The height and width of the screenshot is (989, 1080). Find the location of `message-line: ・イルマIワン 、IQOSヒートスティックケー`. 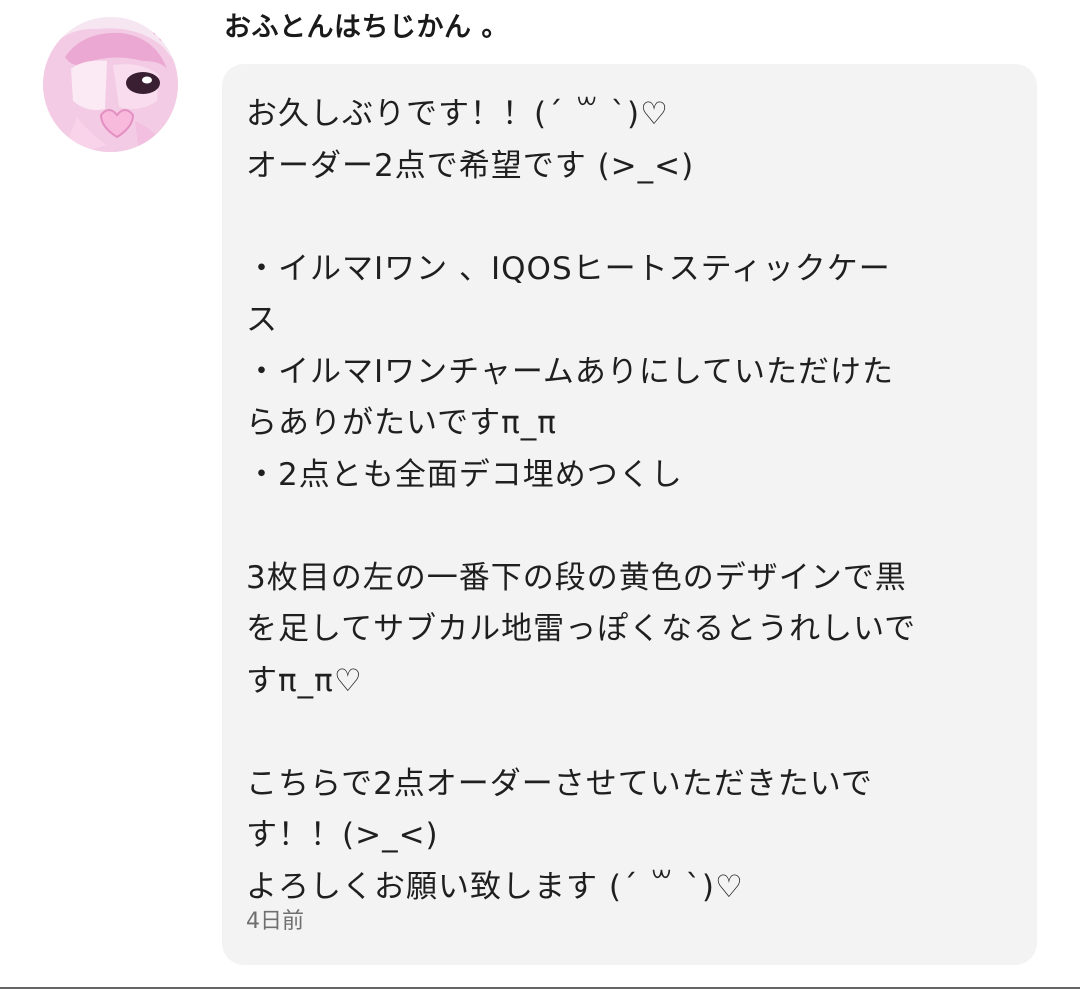

message-line: ・イルマIワン 、IQOSヒートスティックケー is located at coordinates (568, 268).